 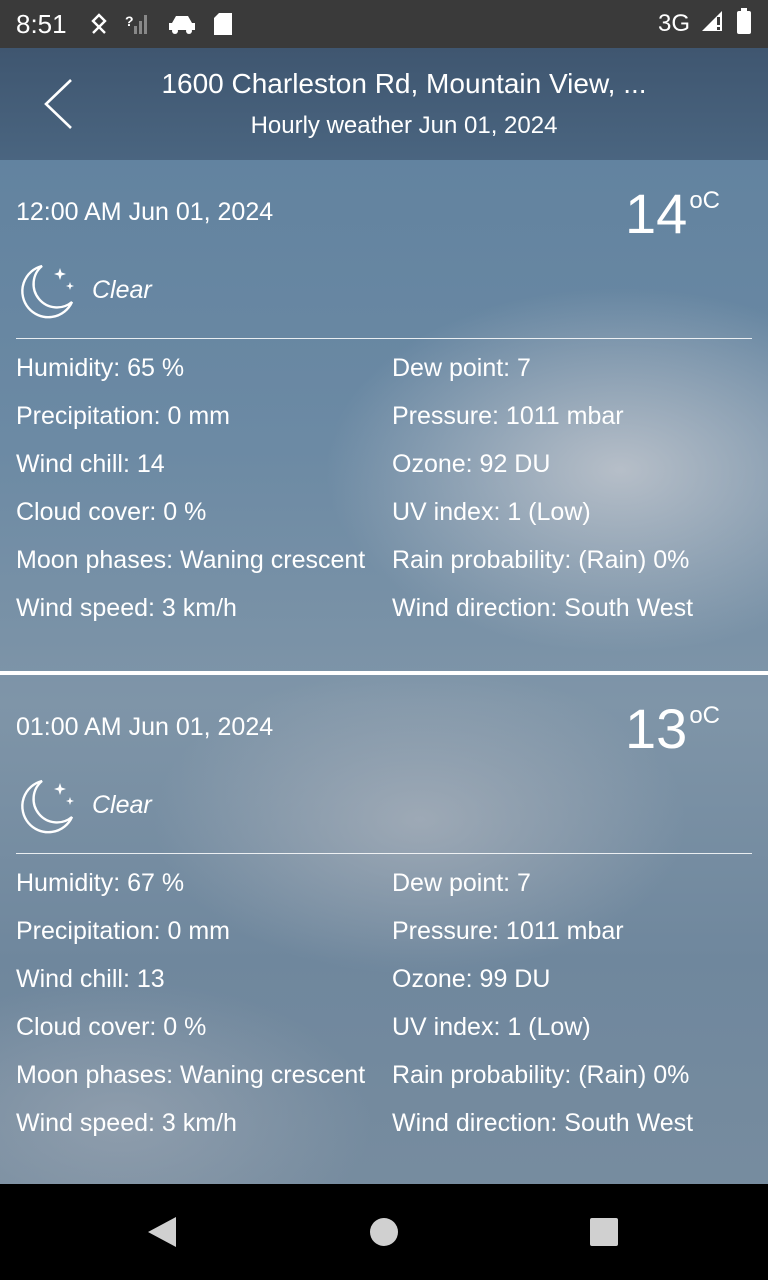 I want to click on temperature: 14 oC, so click(x=672, y=214).